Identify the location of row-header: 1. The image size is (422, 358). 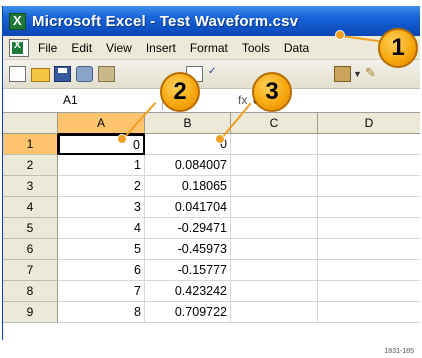
(30, 144).